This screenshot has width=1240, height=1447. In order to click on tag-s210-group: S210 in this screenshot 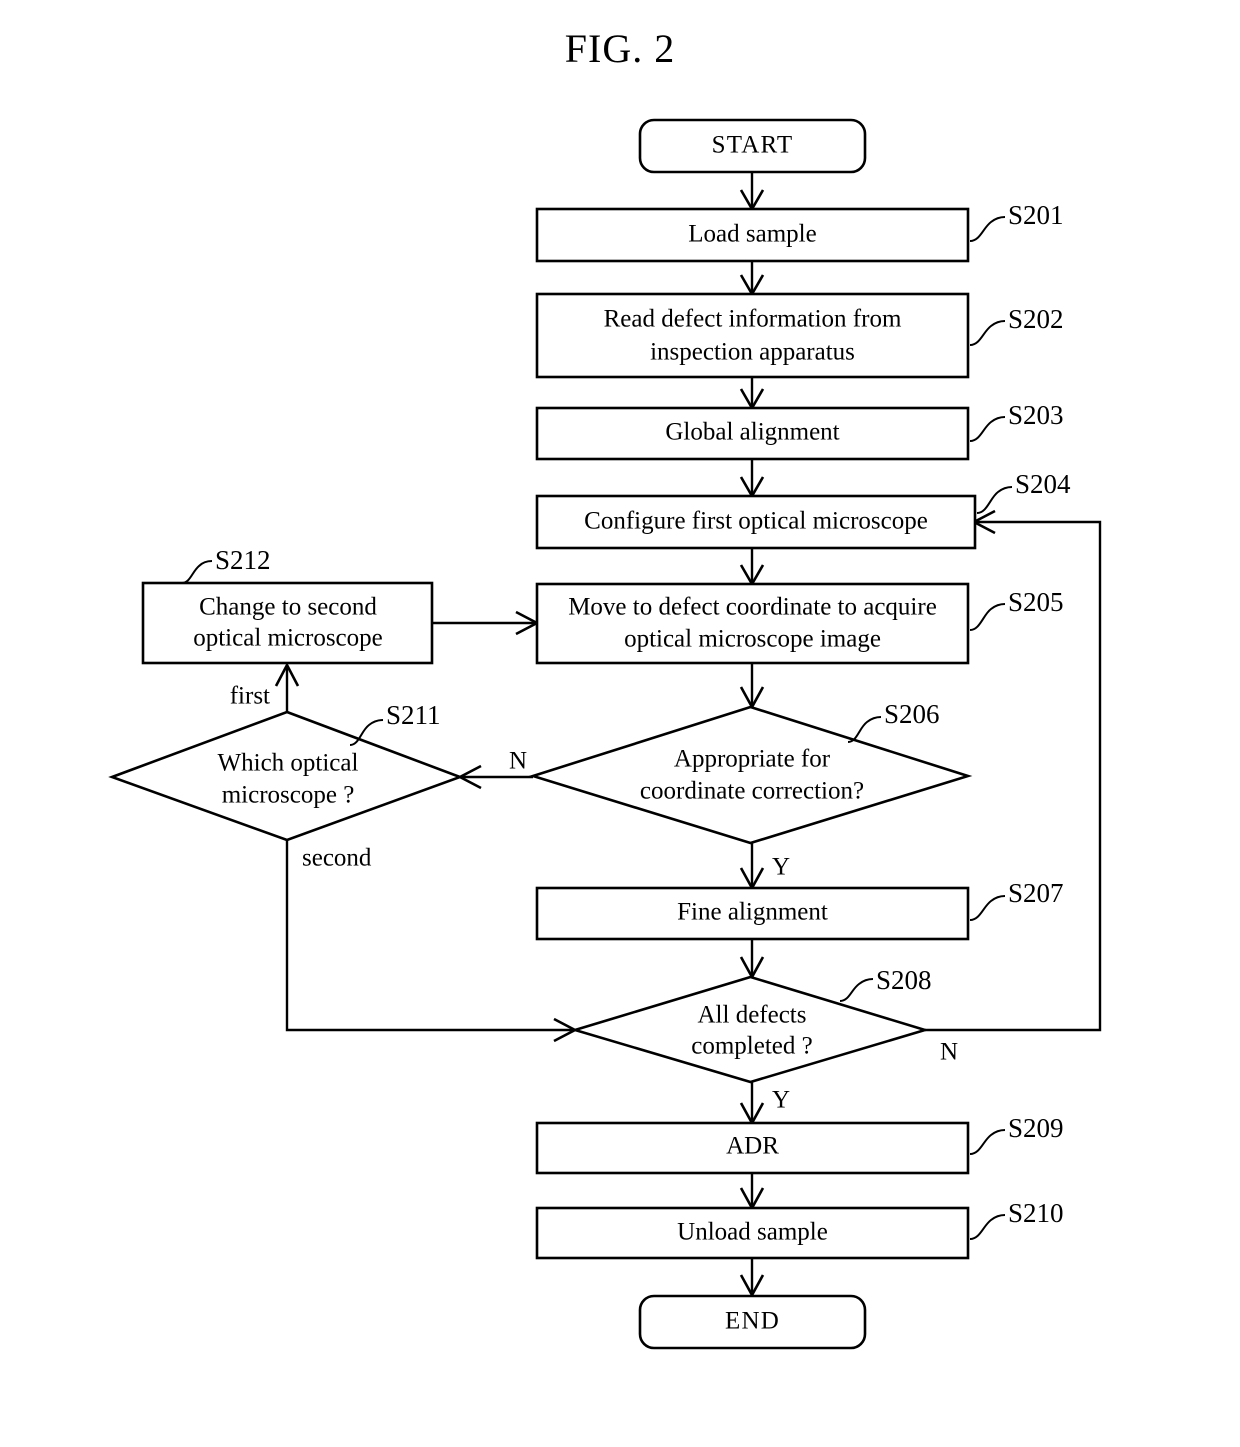, I will do `click(1016, 1219)`.